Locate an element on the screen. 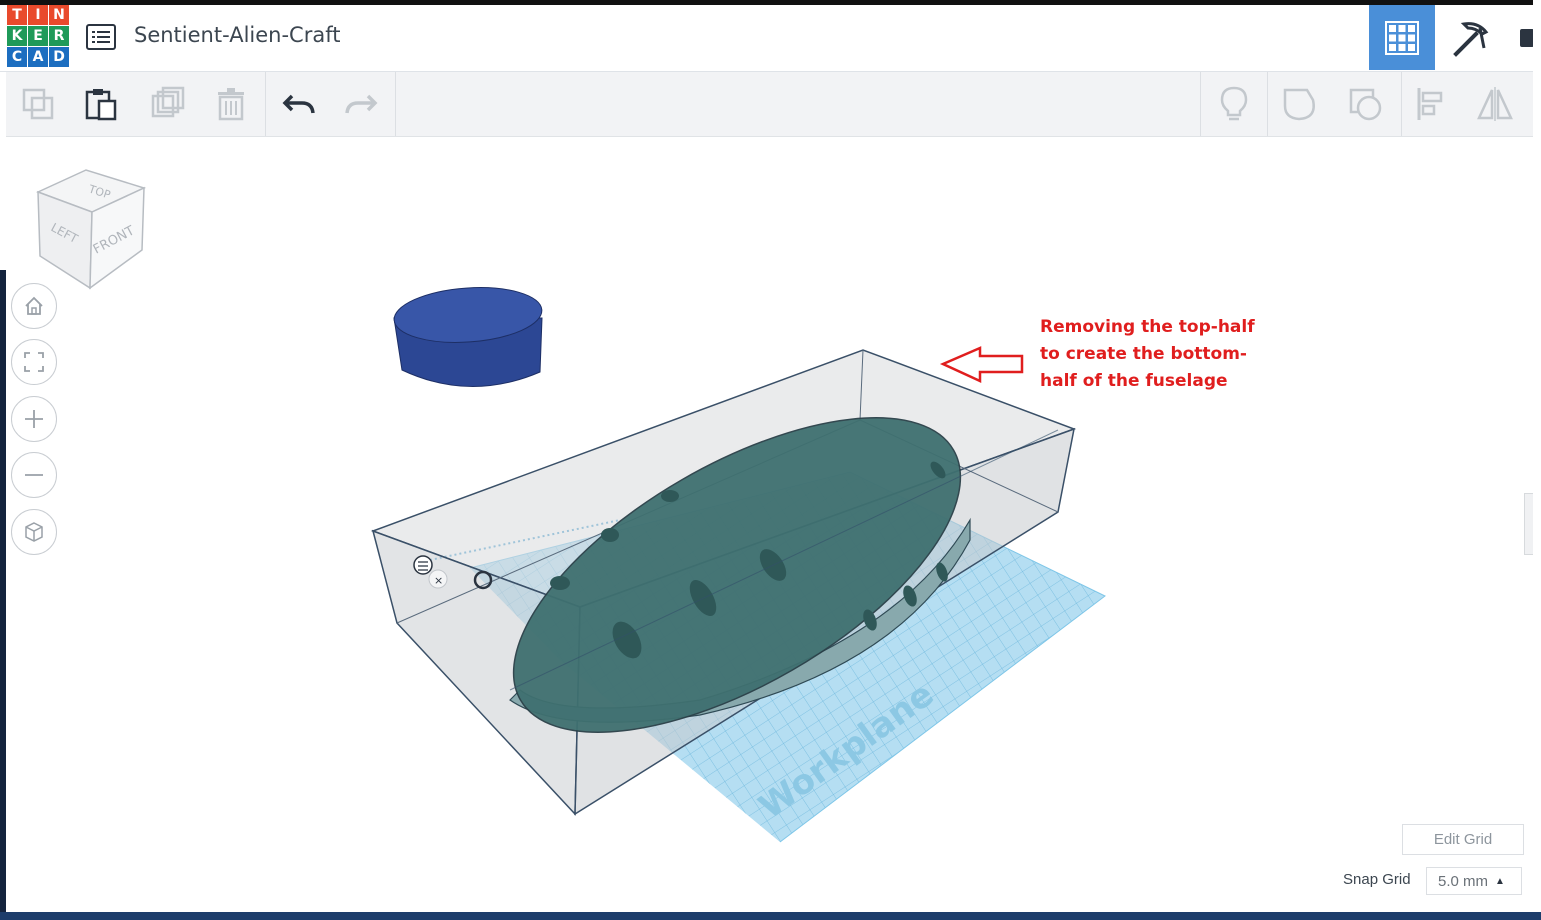 The image size is (1541, 920). snap-grid-value: 5.0 mm is located at coordinates (1463, 881).